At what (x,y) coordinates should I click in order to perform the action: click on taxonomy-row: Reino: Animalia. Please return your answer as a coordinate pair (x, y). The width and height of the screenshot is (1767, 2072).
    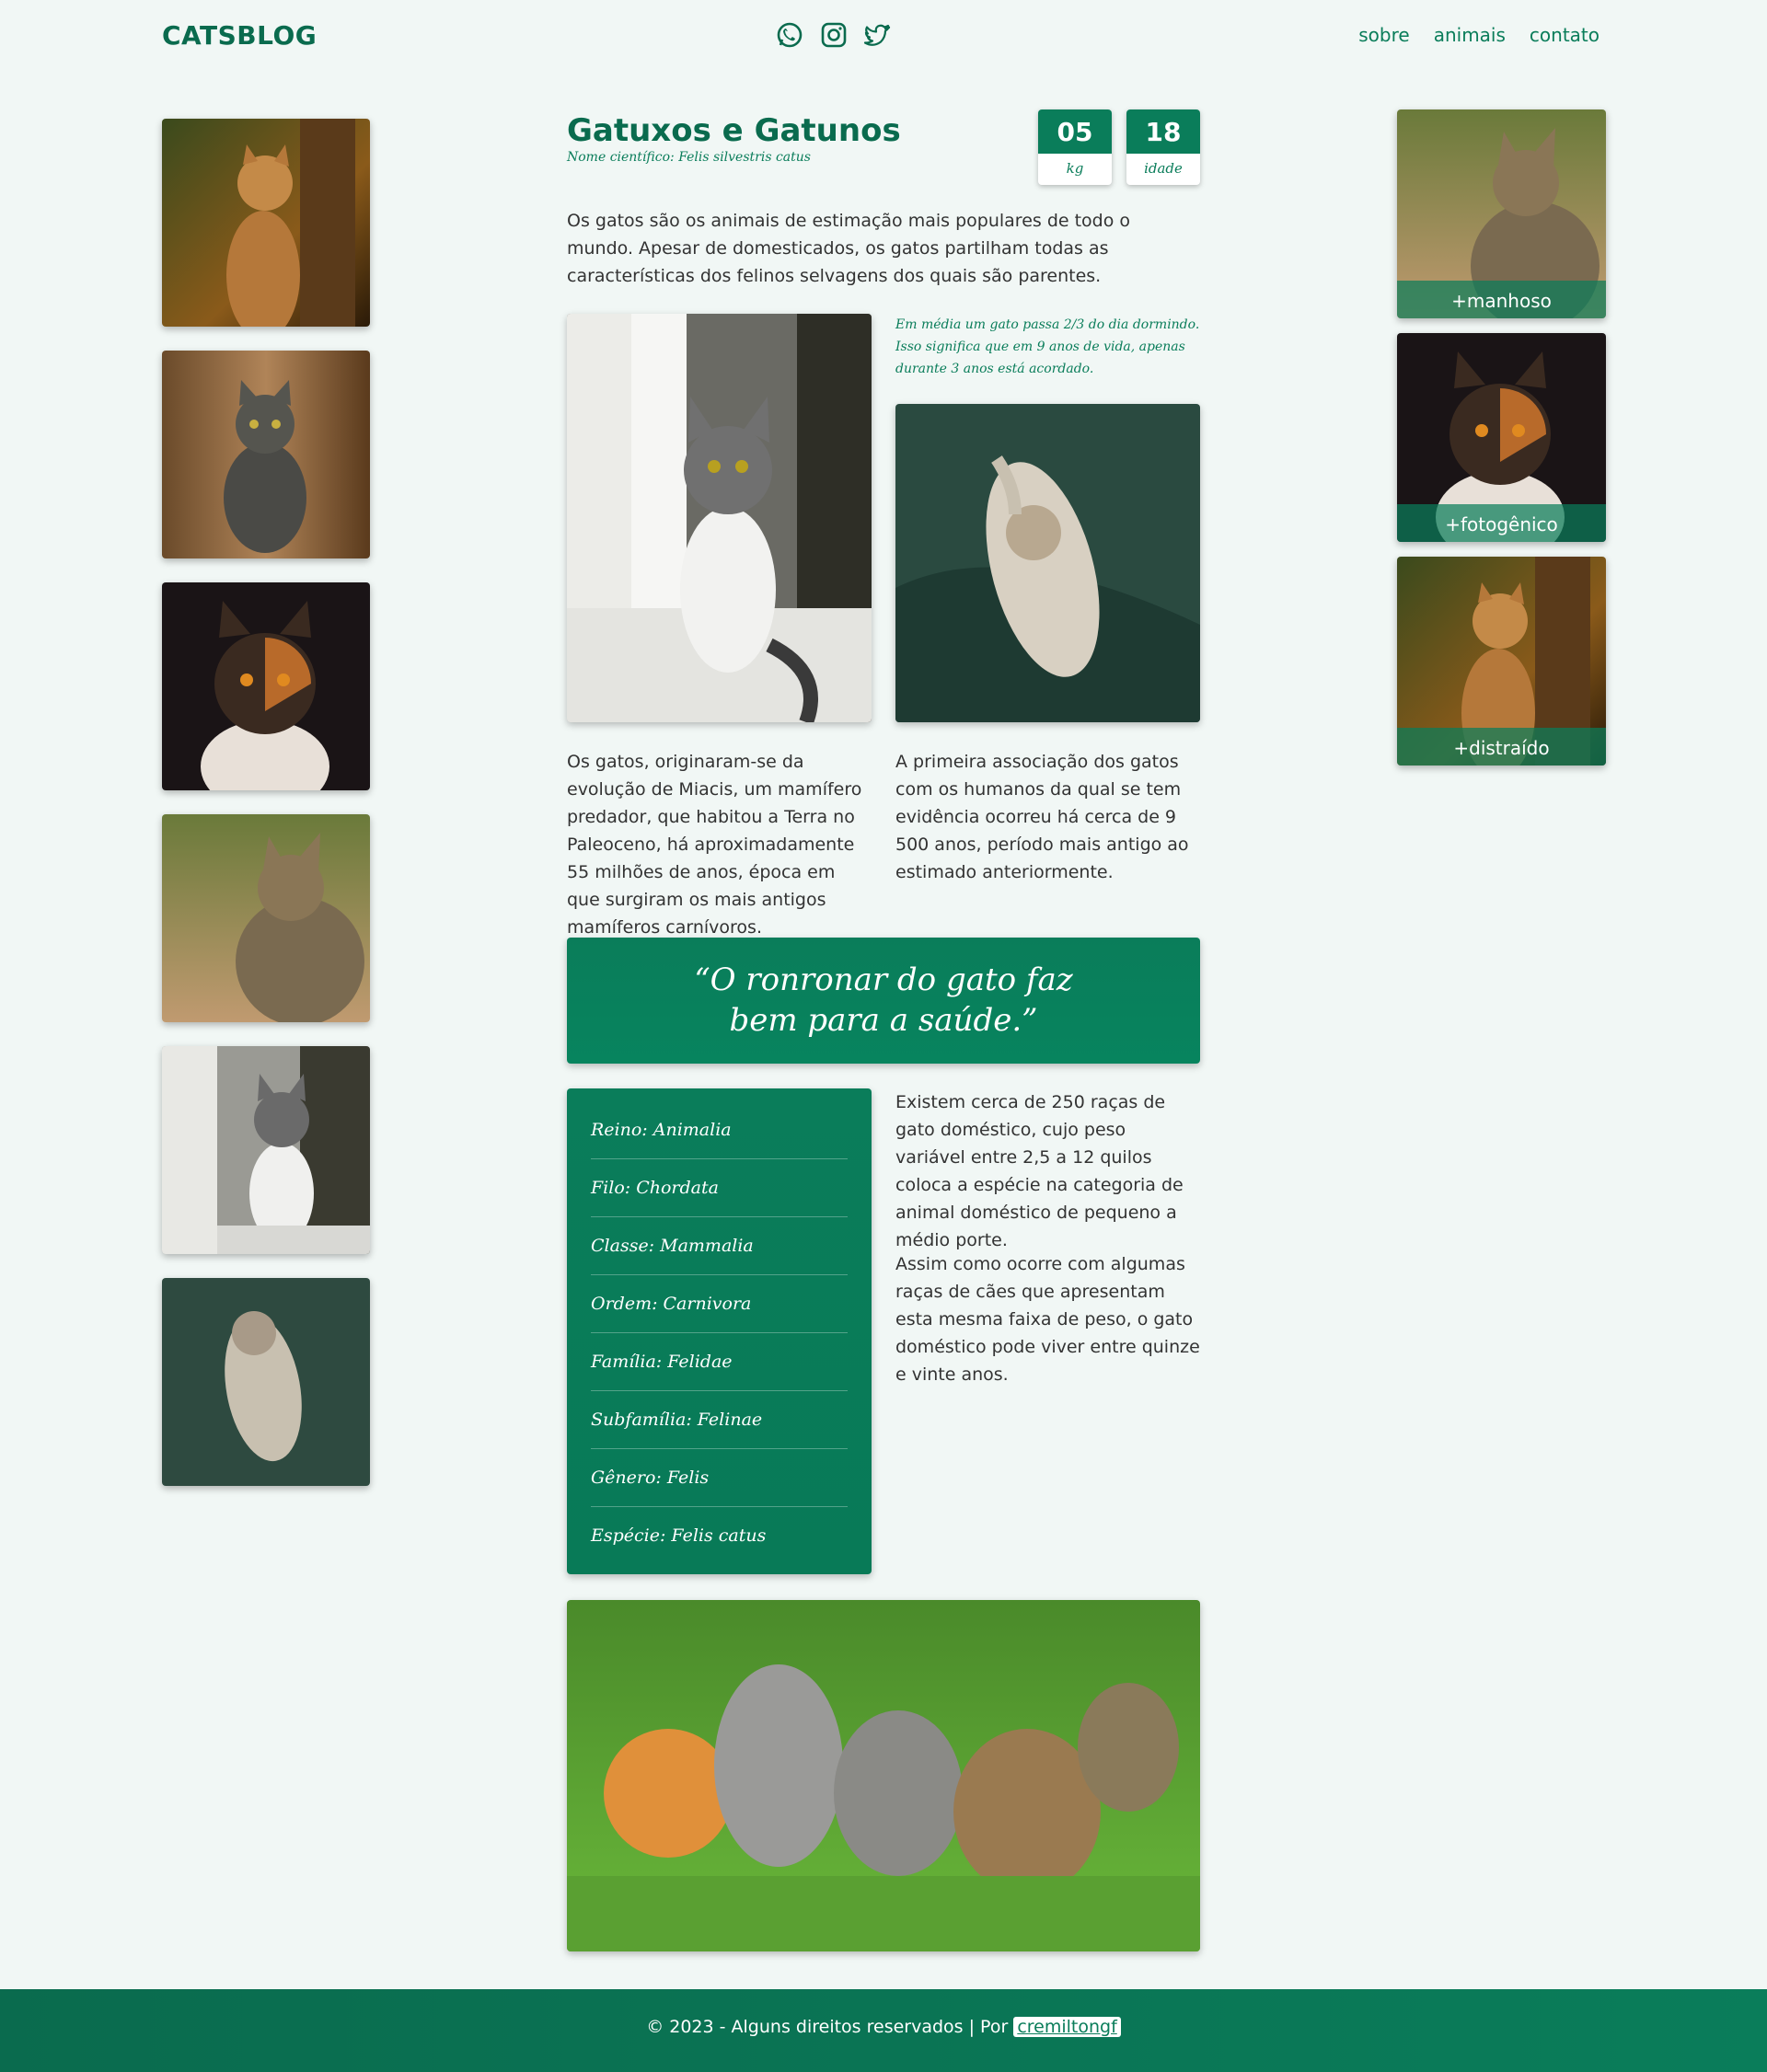
    Looking at the image, I should click on (719, 1130).